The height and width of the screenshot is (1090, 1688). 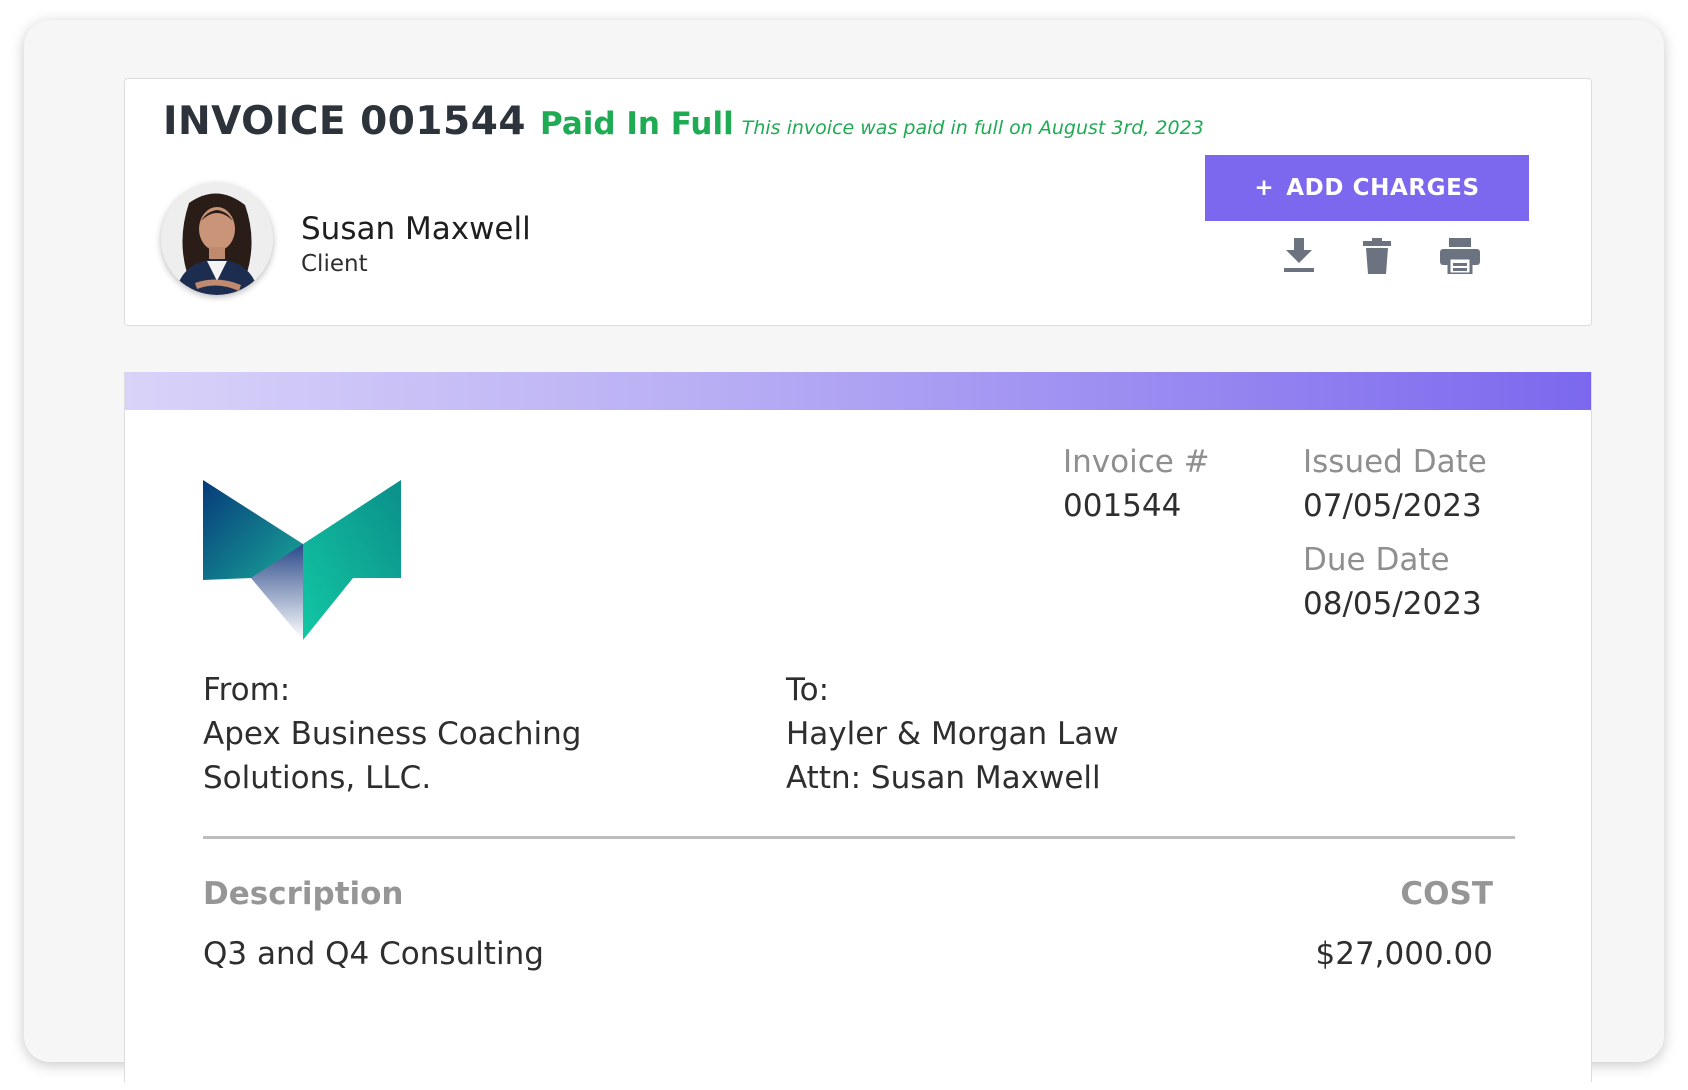 I want to click on issued-date-label: Issued Date, so click(x=1395, y=462).